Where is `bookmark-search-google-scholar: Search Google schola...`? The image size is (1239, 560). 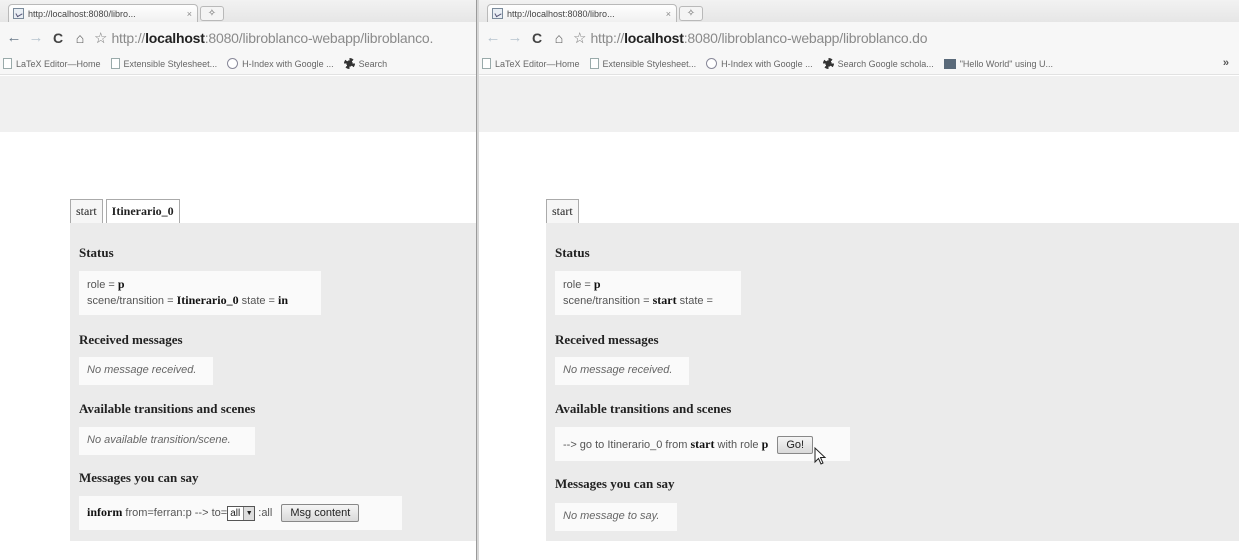
bookmark-search-google-scholar: Search Google schola... is located at coordinates (878, 63).